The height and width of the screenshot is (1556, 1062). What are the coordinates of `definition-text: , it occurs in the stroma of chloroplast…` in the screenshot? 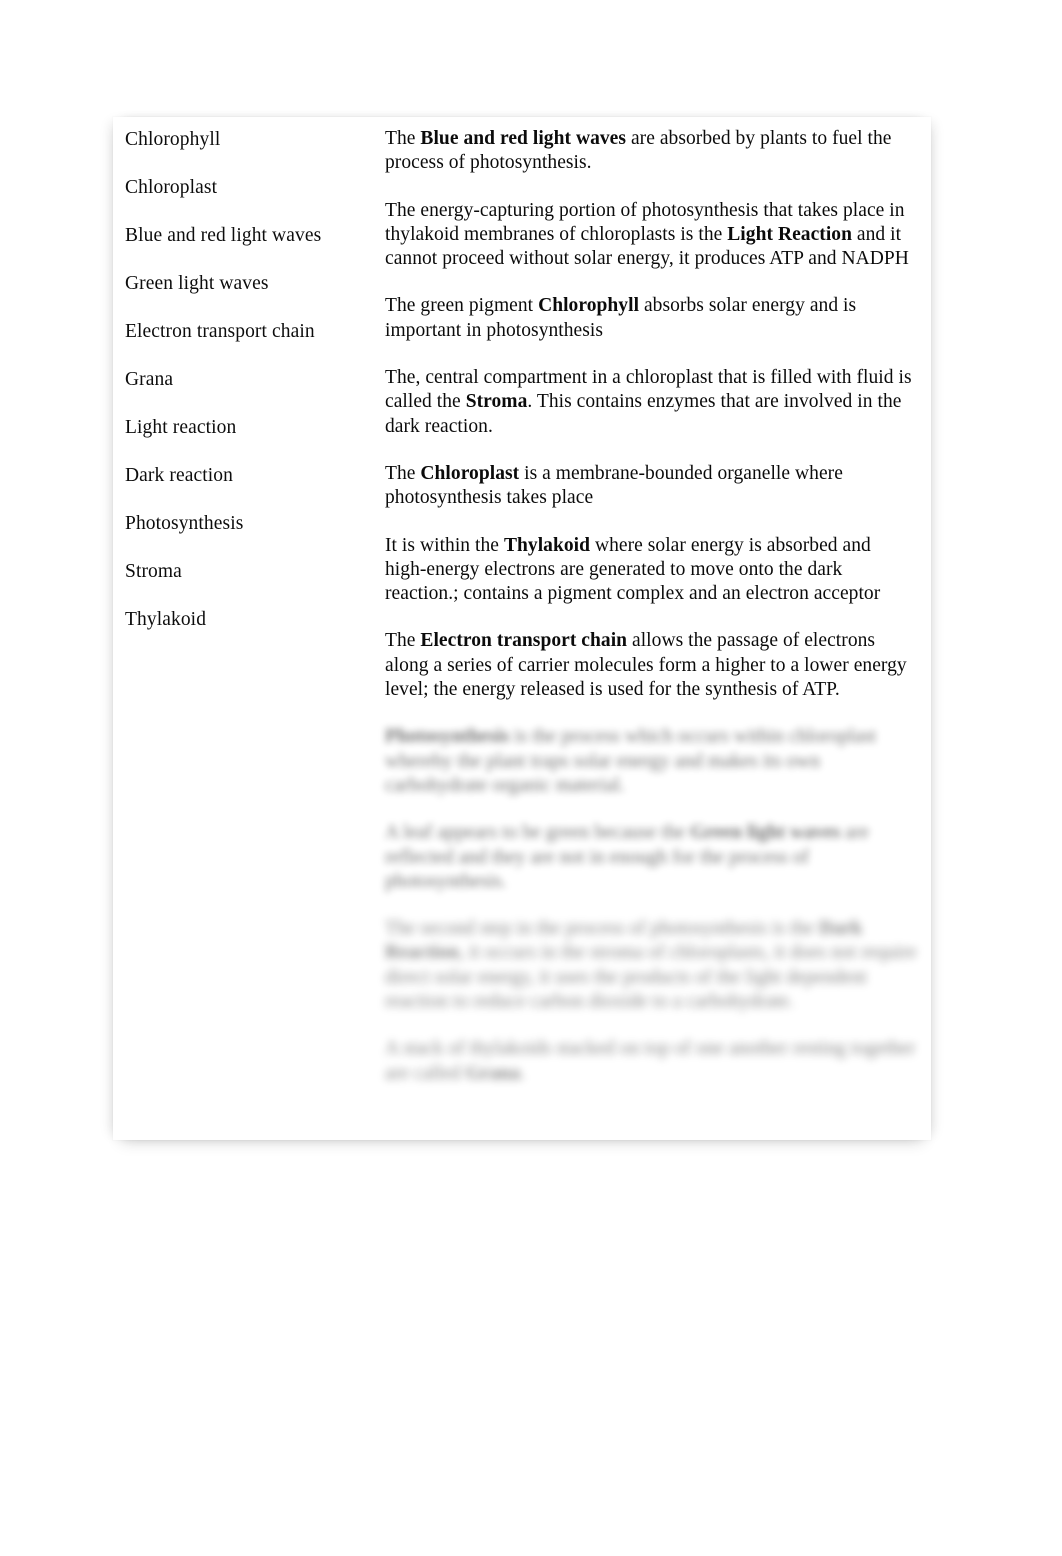 It's located at (651, 977).